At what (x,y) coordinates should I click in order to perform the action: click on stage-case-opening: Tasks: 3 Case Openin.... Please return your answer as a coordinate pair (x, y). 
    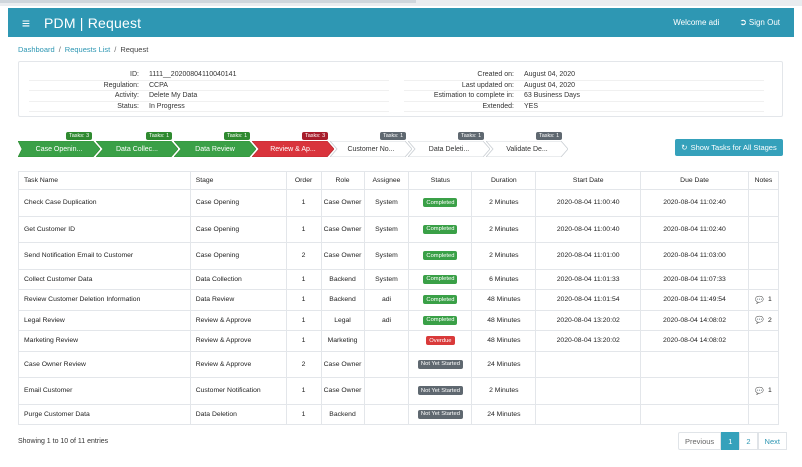
    Looking at the image, I should click on (59, 144).